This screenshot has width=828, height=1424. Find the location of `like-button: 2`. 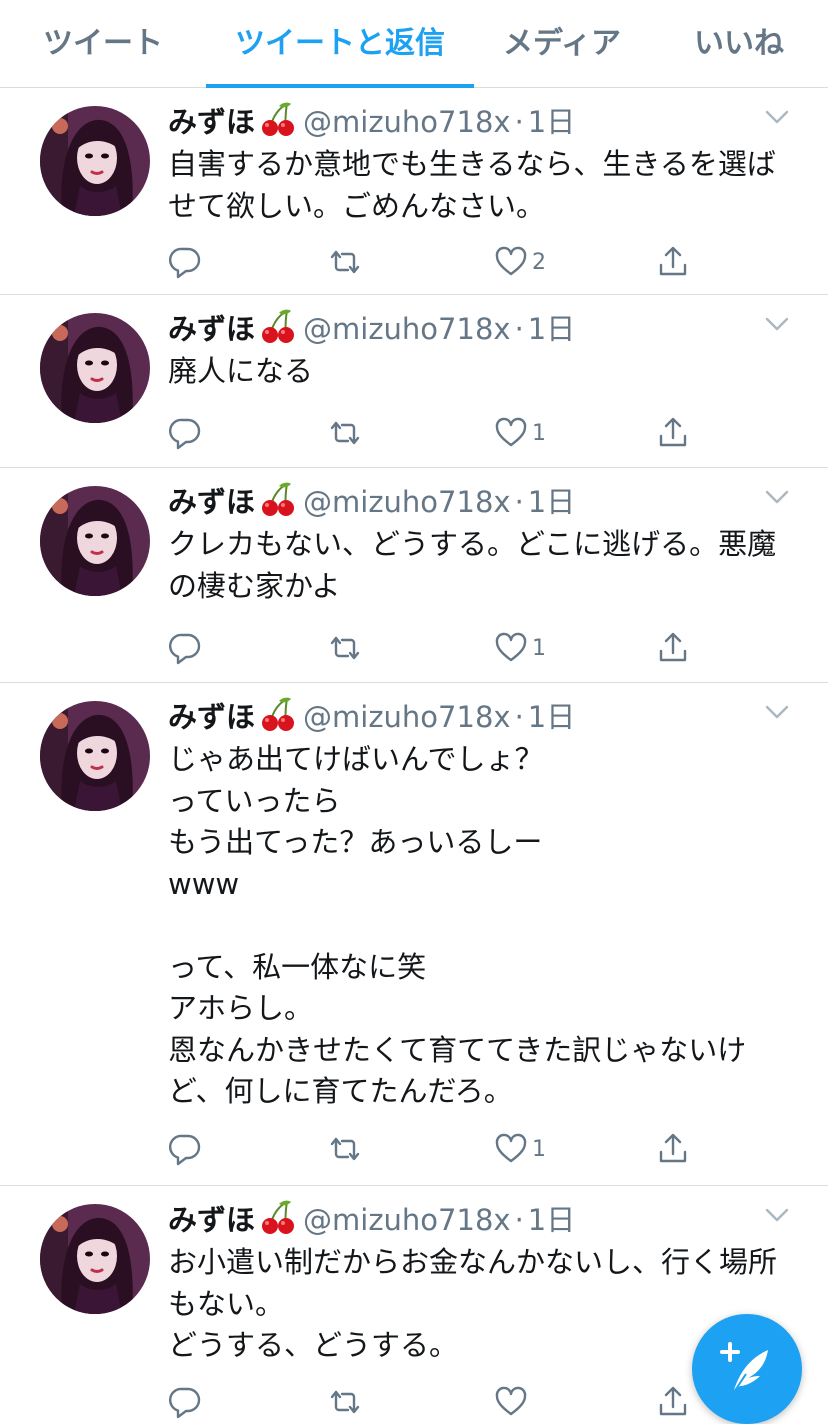

like-button: 2 is located at coordinates (520, 262).